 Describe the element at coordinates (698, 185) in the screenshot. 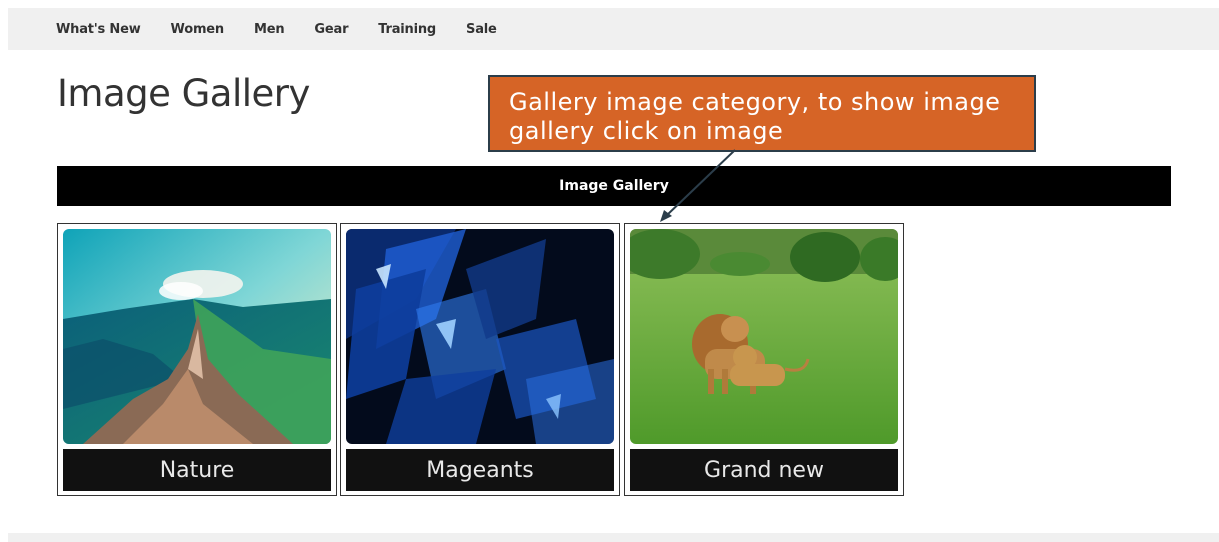

I see `annotation-arrow-icon` at that location.